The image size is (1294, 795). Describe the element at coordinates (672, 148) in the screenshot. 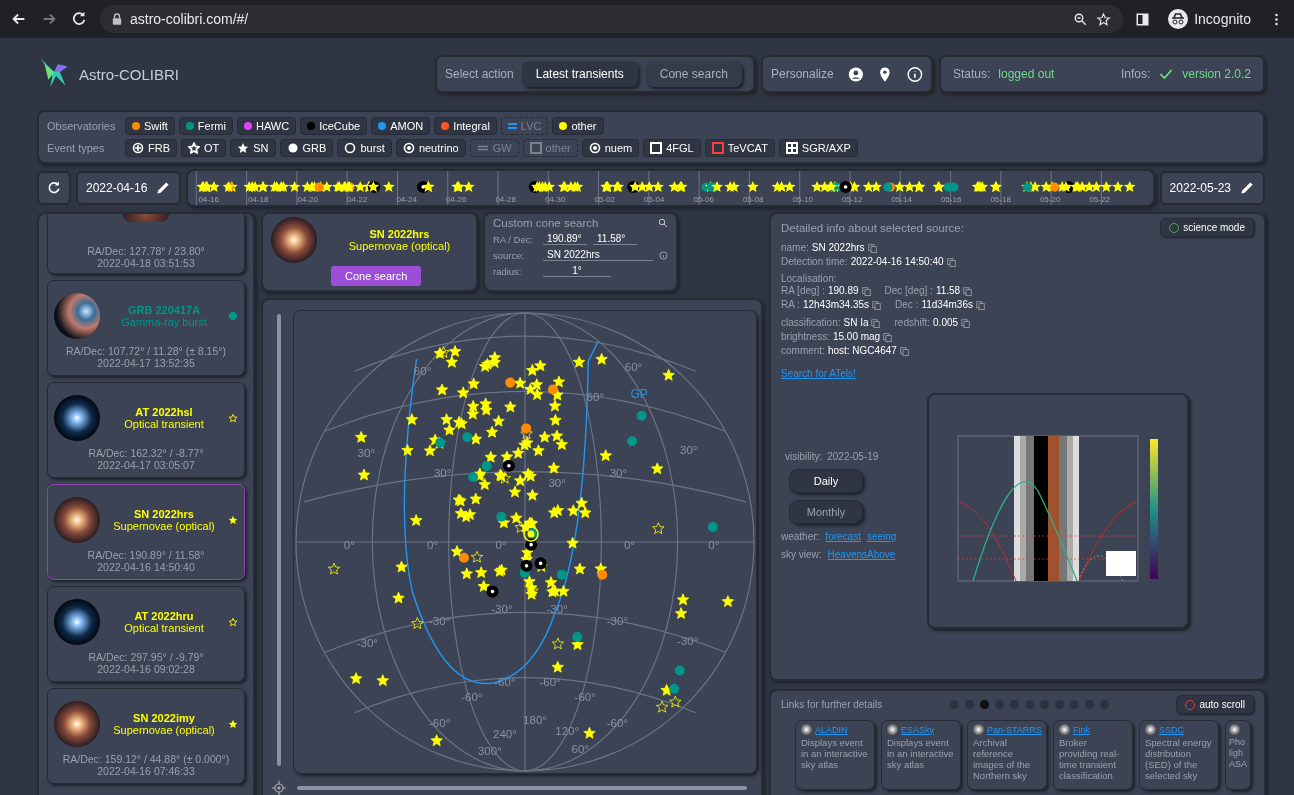

I see `event-type-chip: 4FGL` at that location.